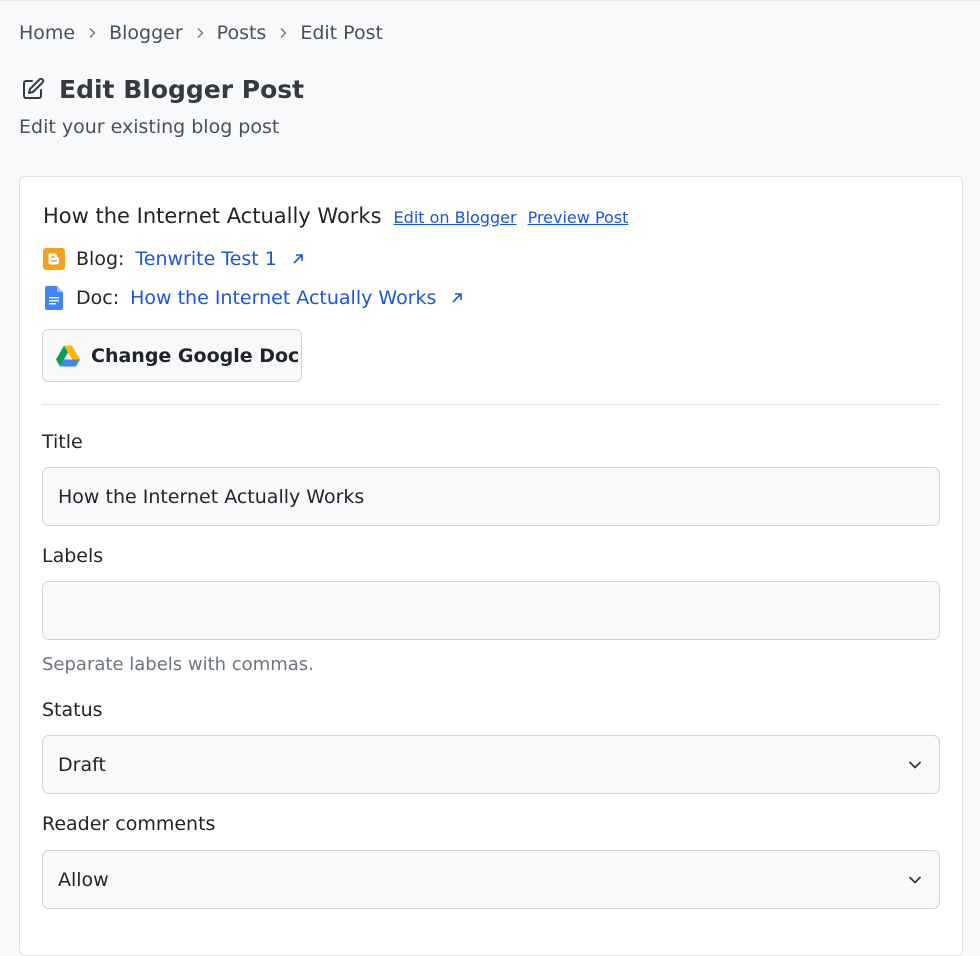 The height and width of the screenshot is (956, 980). Describe the element at coordinates (146, 33) in the screenshot. I see `breadcrumb-blogger: Blogger` at that location.